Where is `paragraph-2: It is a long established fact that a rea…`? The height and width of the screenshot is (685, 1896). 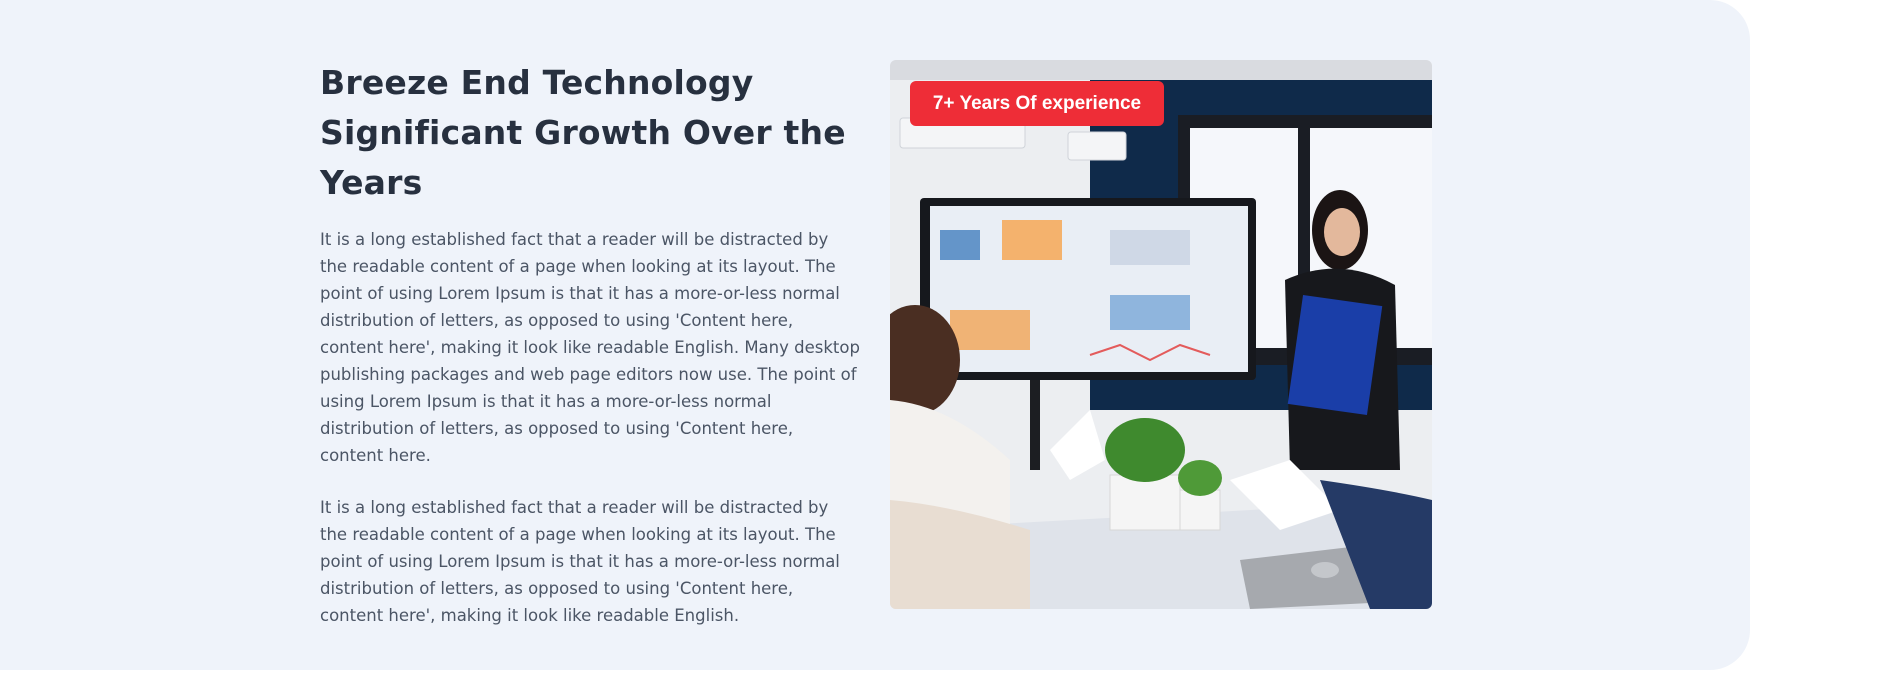 paragraph-2: It is a long established fact that a rea… is located at coordinates (580, 561).